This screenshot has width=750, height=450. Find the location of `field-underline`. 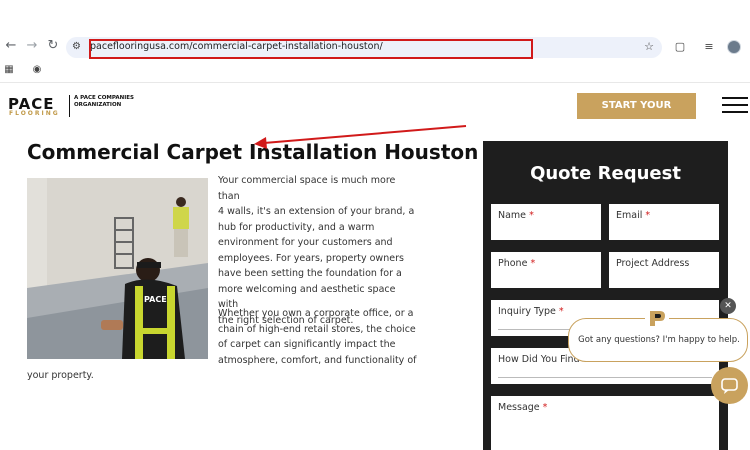

field-underline is located at coordinates (605, 377).